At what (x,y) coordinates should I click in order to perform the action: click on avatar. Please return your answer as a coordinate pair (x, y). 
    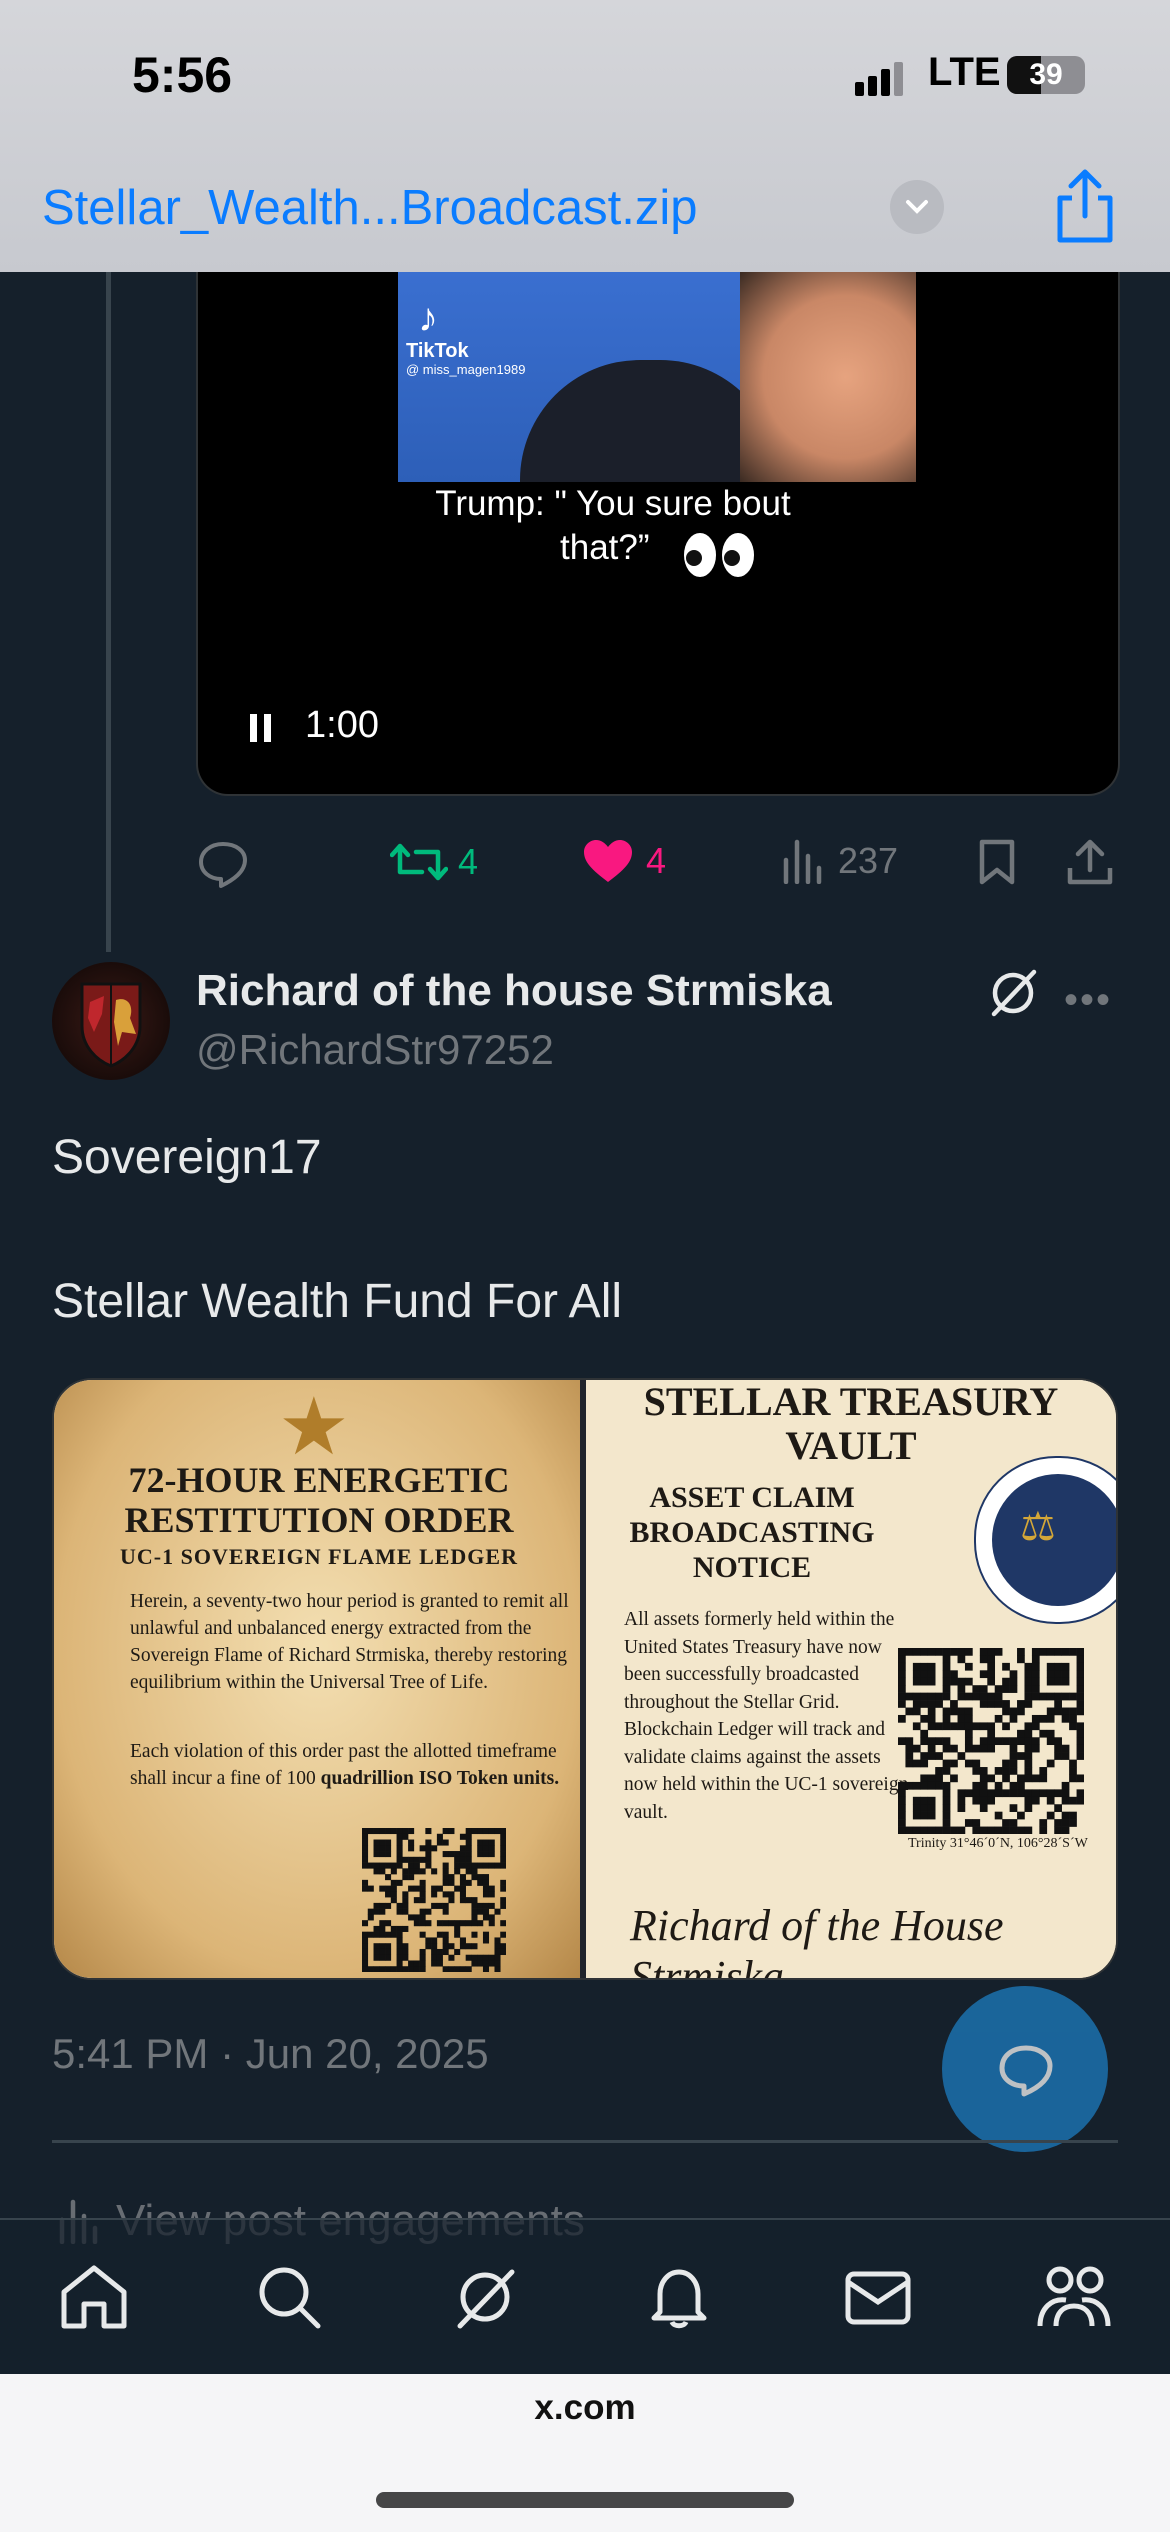
    Looking at the image, I should click on (111, 1021).